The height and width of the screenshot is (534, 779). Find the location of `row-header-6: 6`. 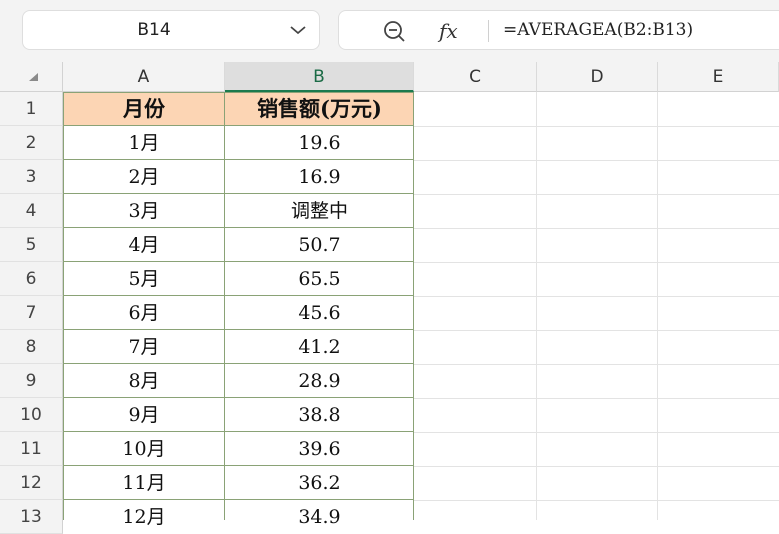

row-header-6: 6 is located at coordinates (31, 279).